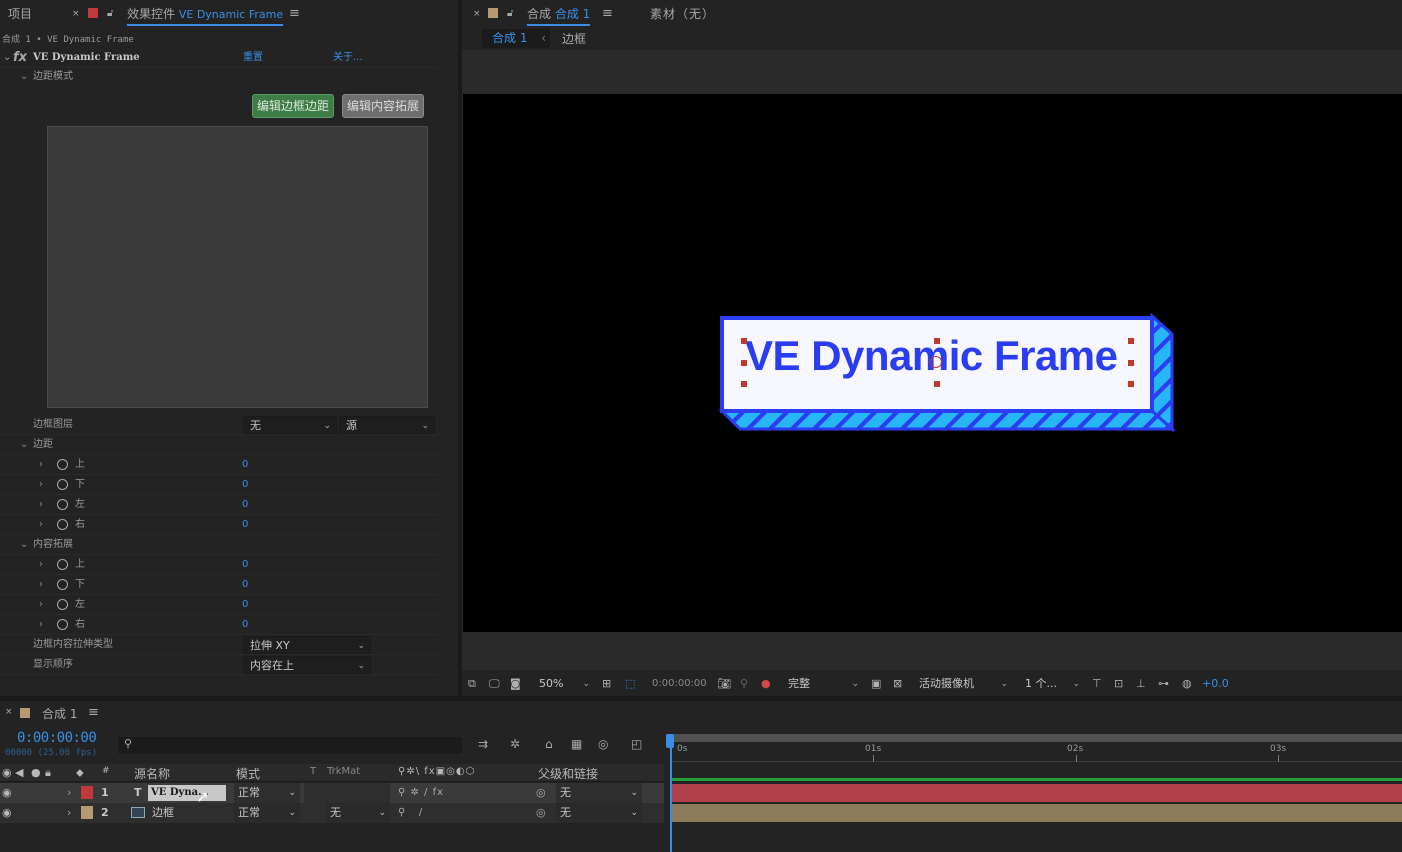  Describe the element at coordinates (936, 362) in the screenshot. I see `anchor-point-icon` at that location.